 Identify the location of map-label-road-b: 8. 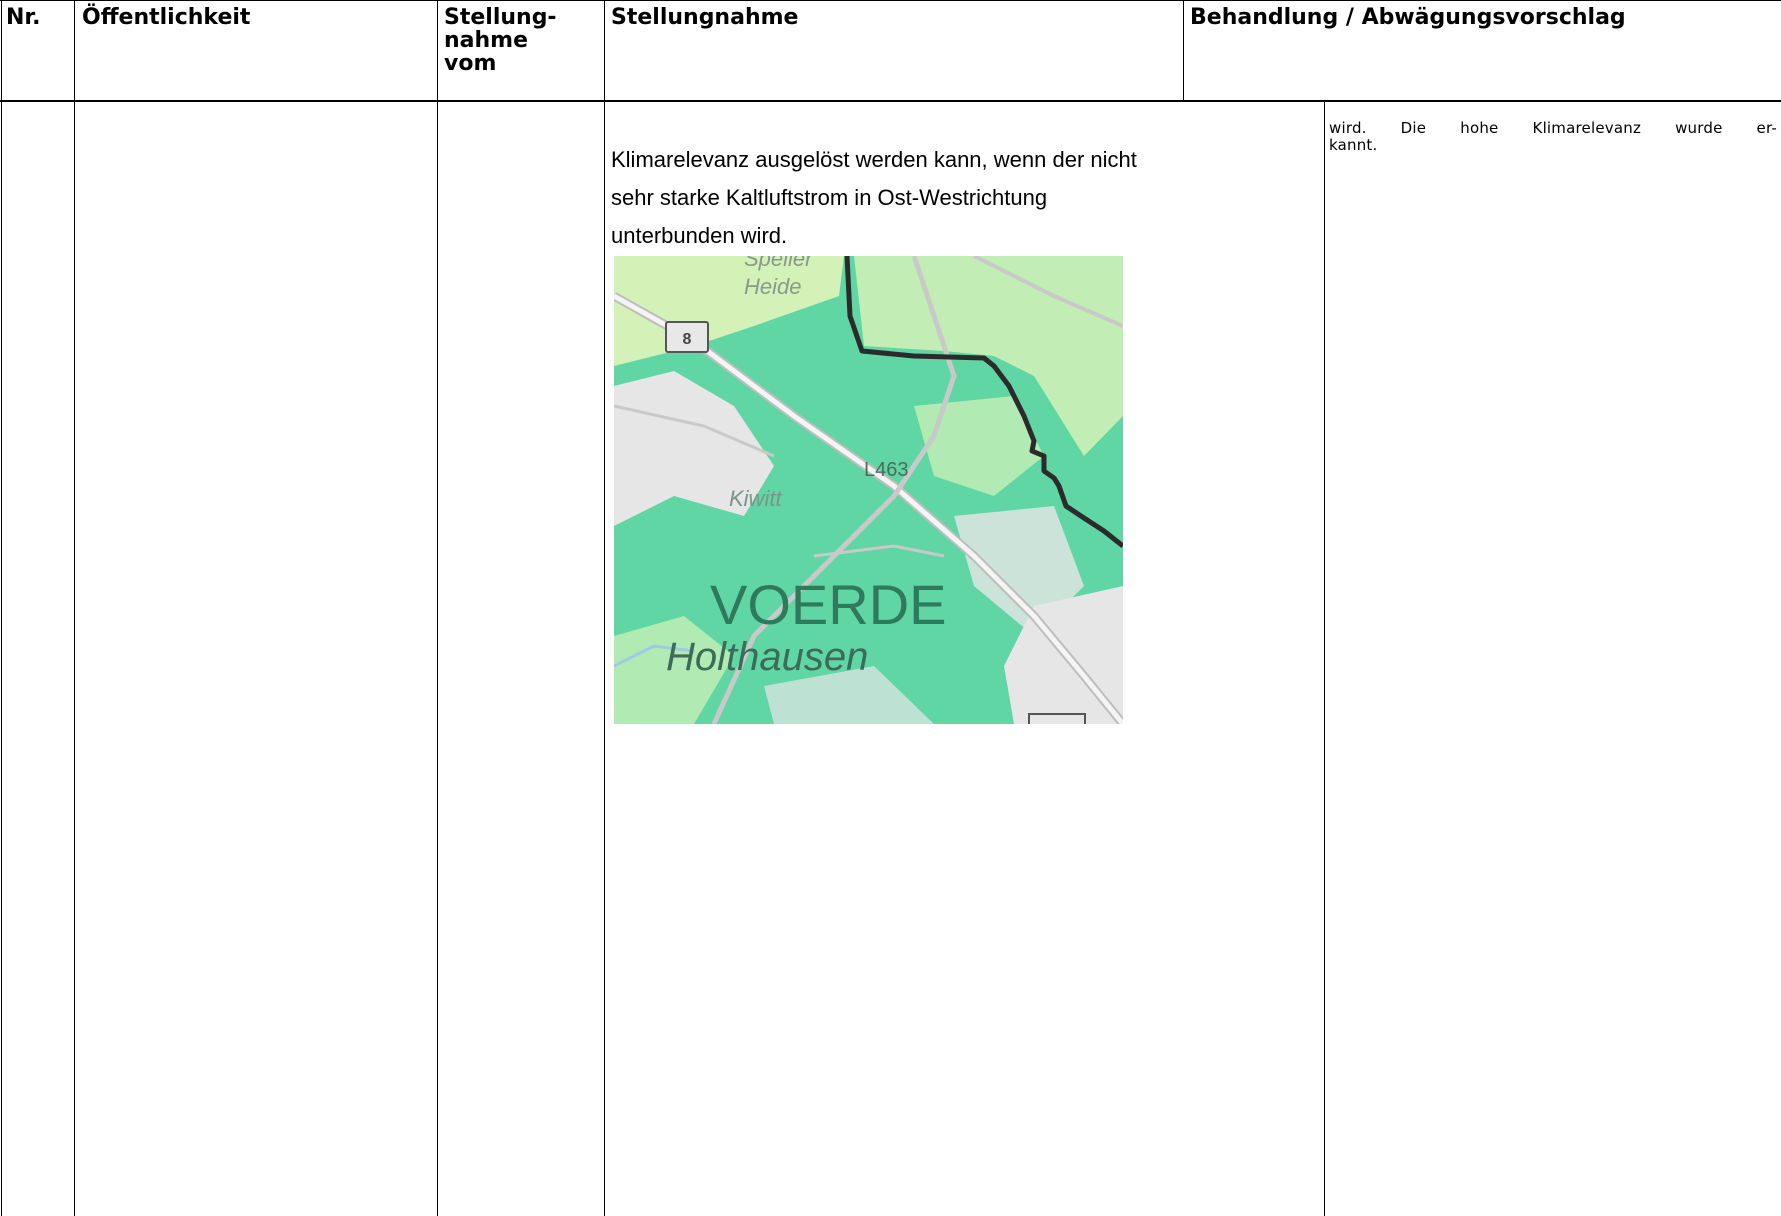
(687, 339).